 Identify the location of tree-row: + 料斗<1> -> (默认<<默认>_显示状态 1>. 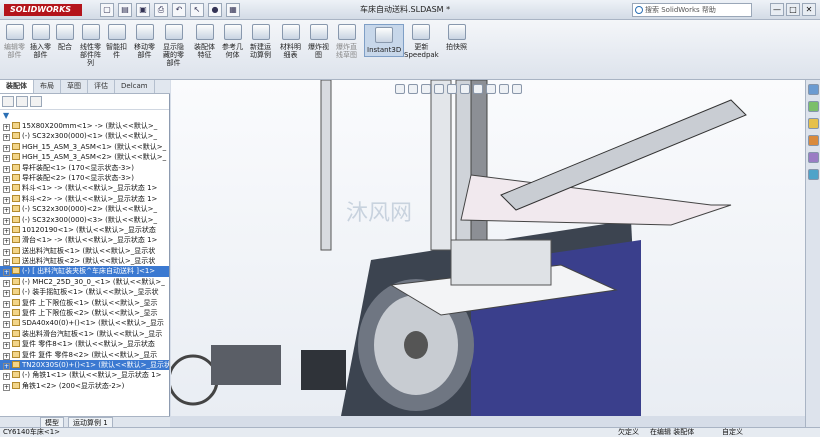
(84, 188).